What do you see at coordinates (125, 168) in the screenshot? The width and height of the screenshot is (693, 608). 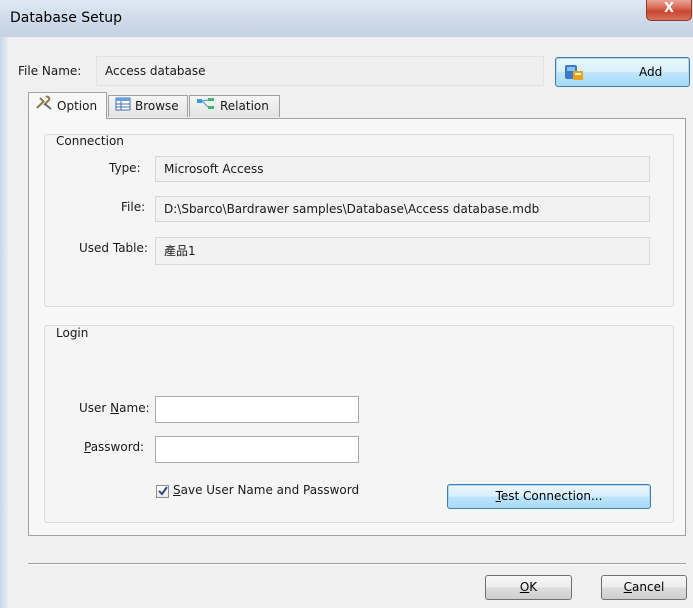 I see `type-label: Type:` at bounding box center [125, 168].